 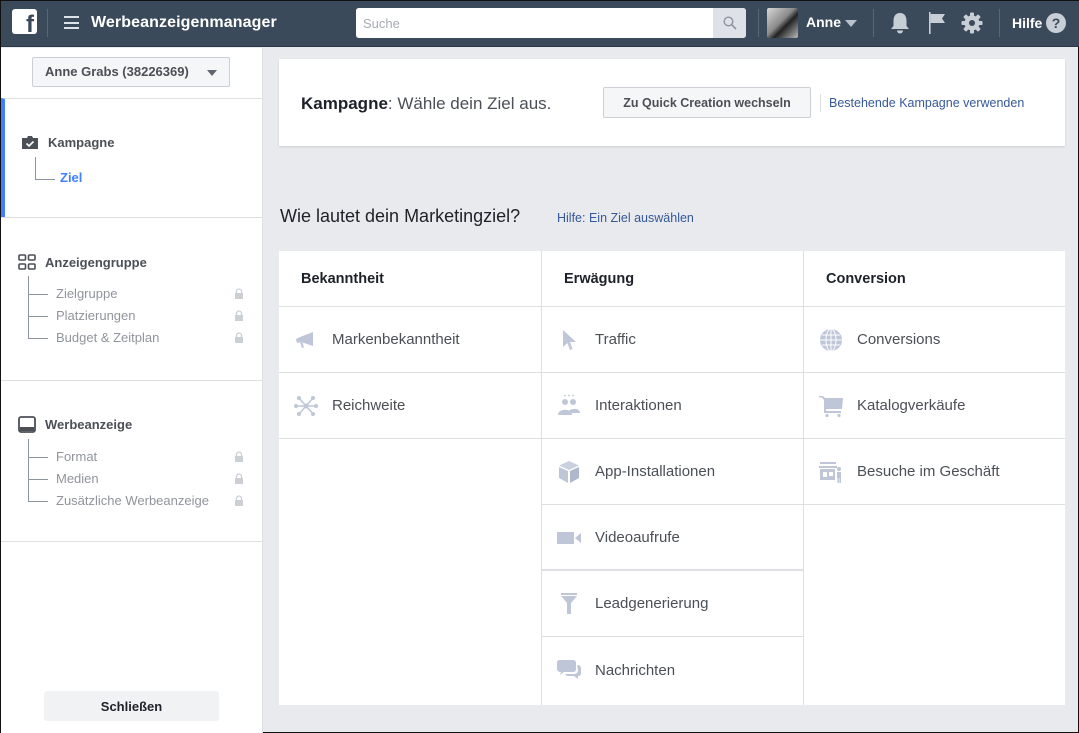 I want to click on objective-interaktionen: Interaktionen, so click(x=672, y=406).